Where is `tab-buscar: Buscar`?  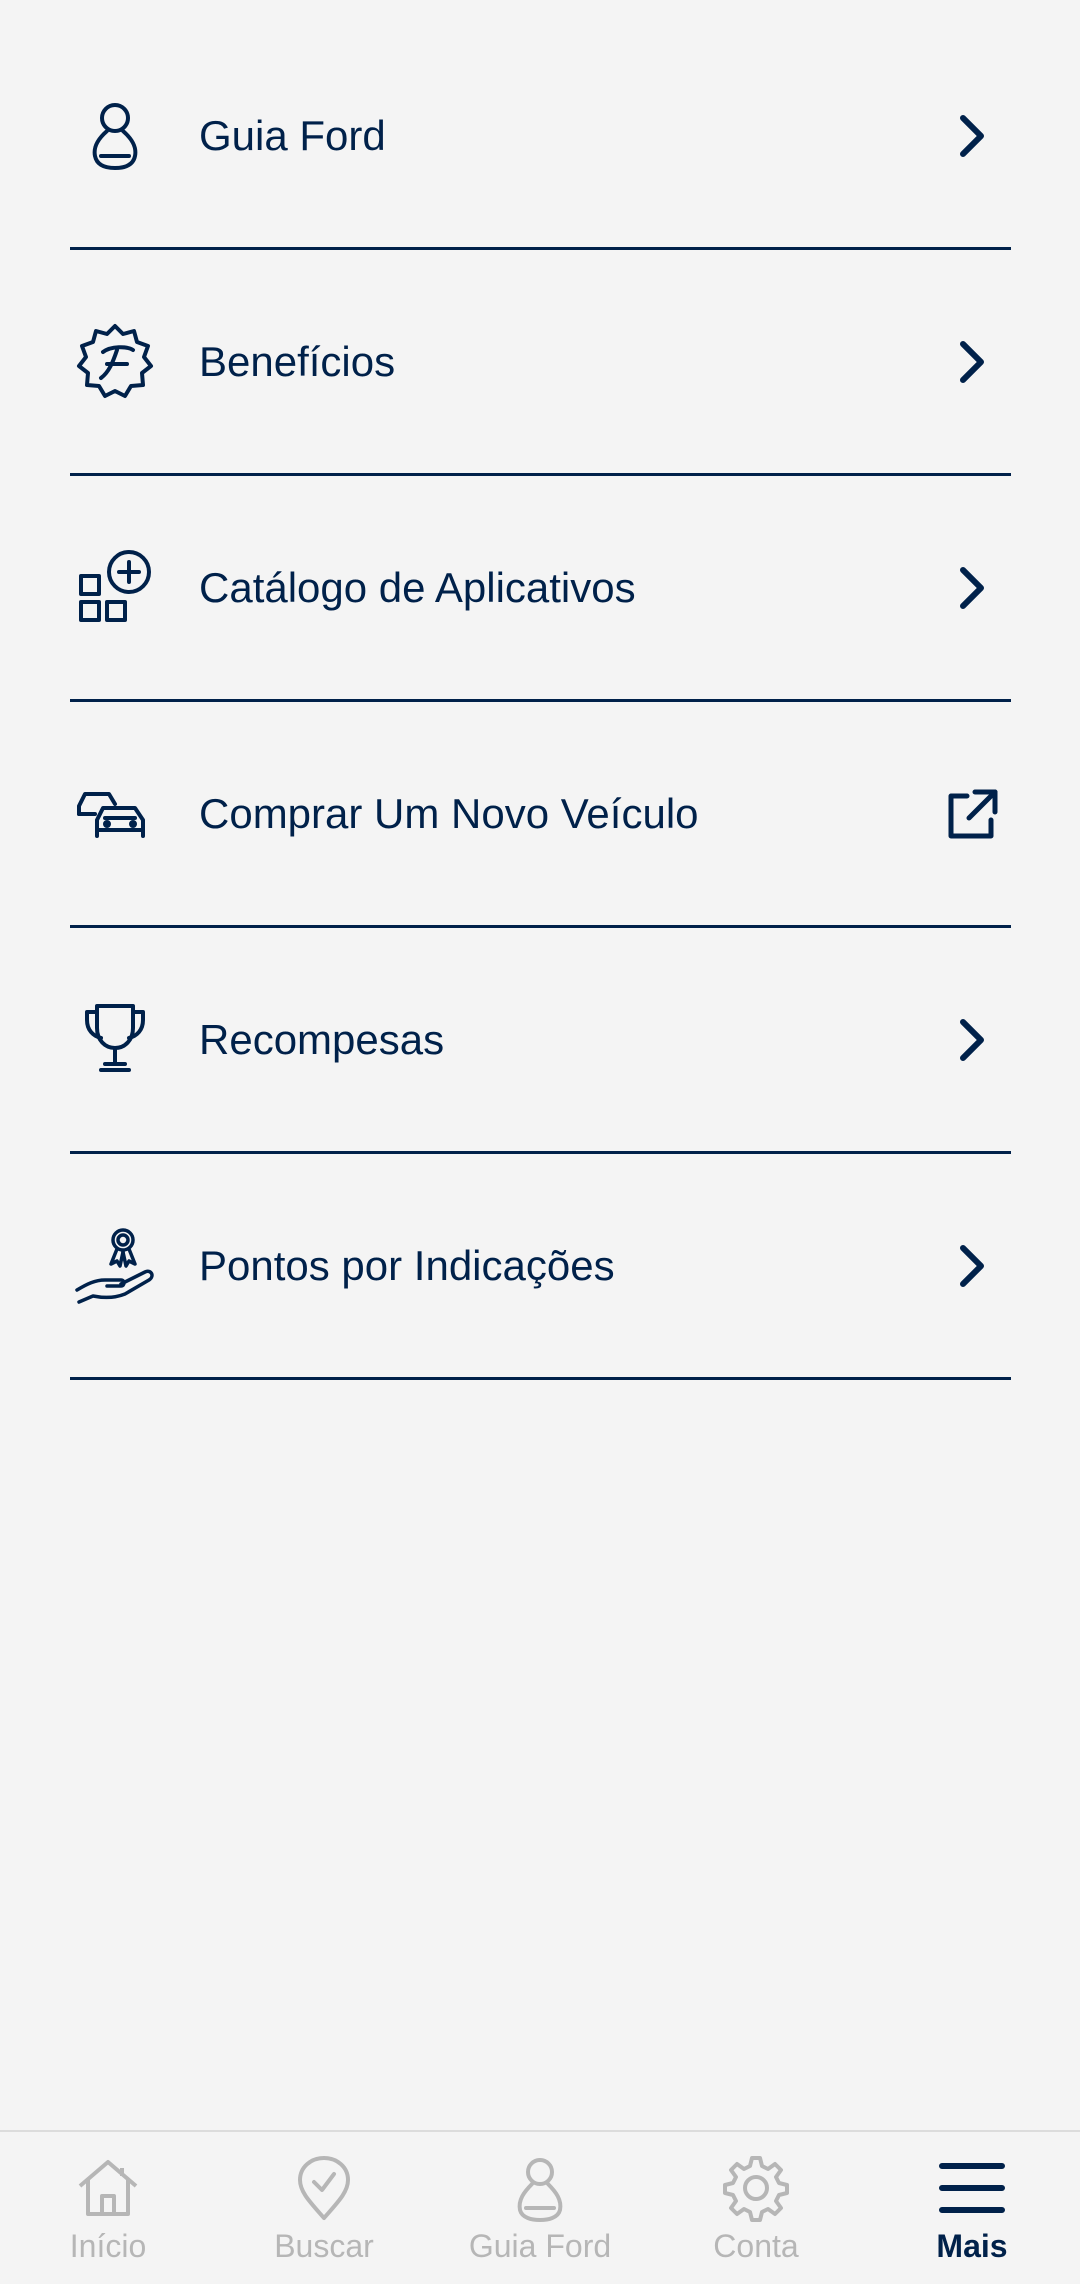 tab-buscar: Buscar is located at coordinates (324, 2208).